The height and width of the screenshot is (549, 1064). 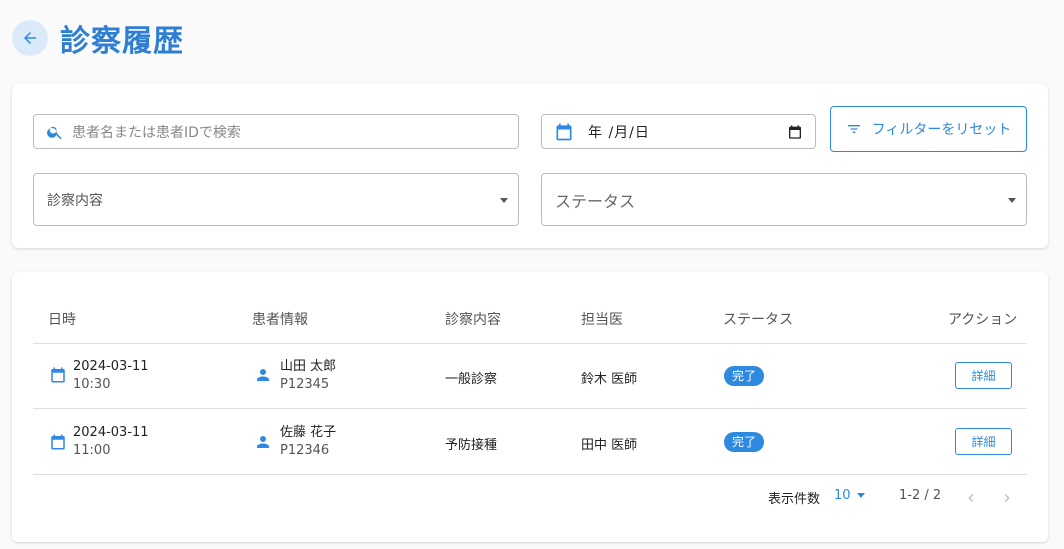 I want to click on per-page-value: 10, so click(x=842, y=495).